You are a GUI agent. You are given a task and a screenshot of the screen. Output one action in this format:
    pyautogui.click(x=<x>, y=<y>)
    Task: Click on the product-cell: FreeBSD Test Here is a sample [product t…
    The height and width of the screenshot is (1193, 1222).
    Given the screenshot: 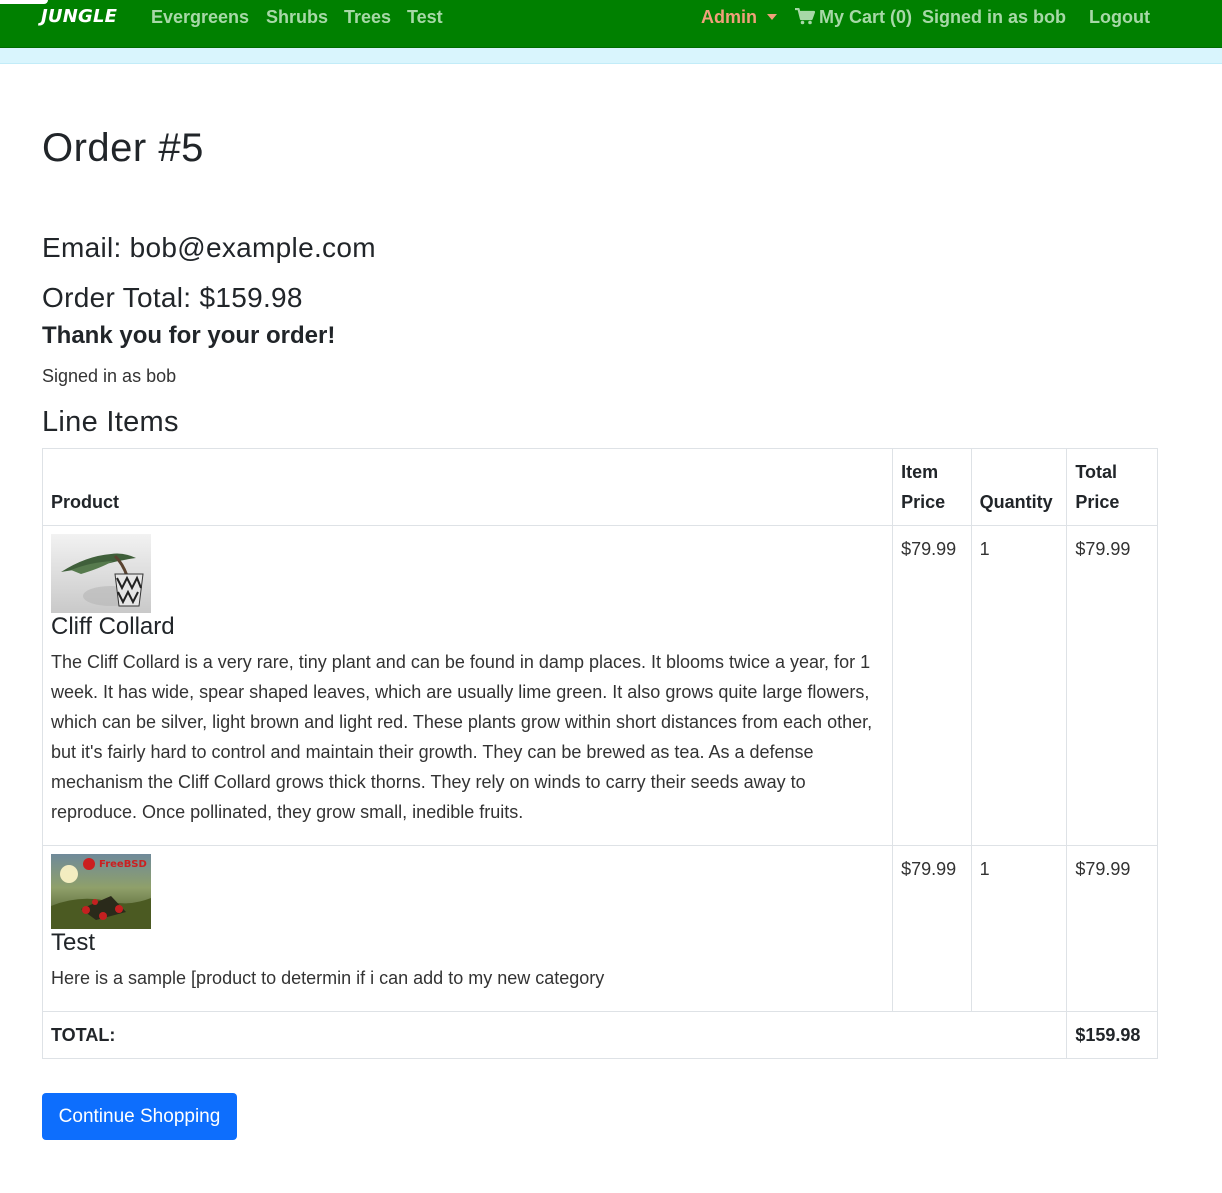 What is the action you would take?
    pyautogui.click(x=467, y=928)
    